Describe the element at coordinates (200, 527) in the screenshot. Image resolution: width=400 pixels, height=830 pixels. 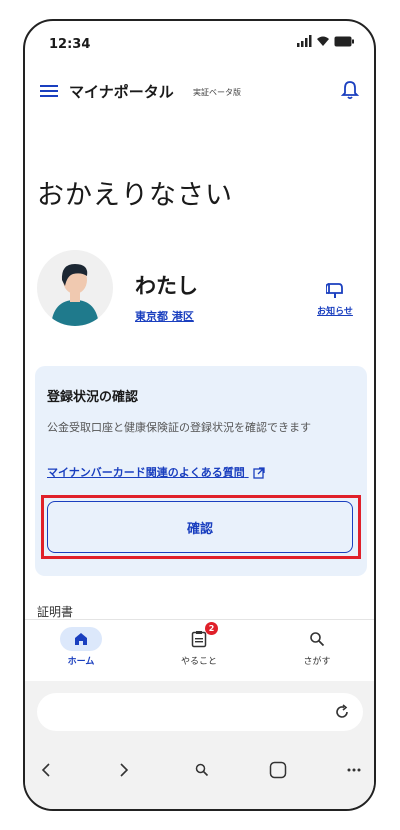
I see `confirm-button: 確認` at that location.